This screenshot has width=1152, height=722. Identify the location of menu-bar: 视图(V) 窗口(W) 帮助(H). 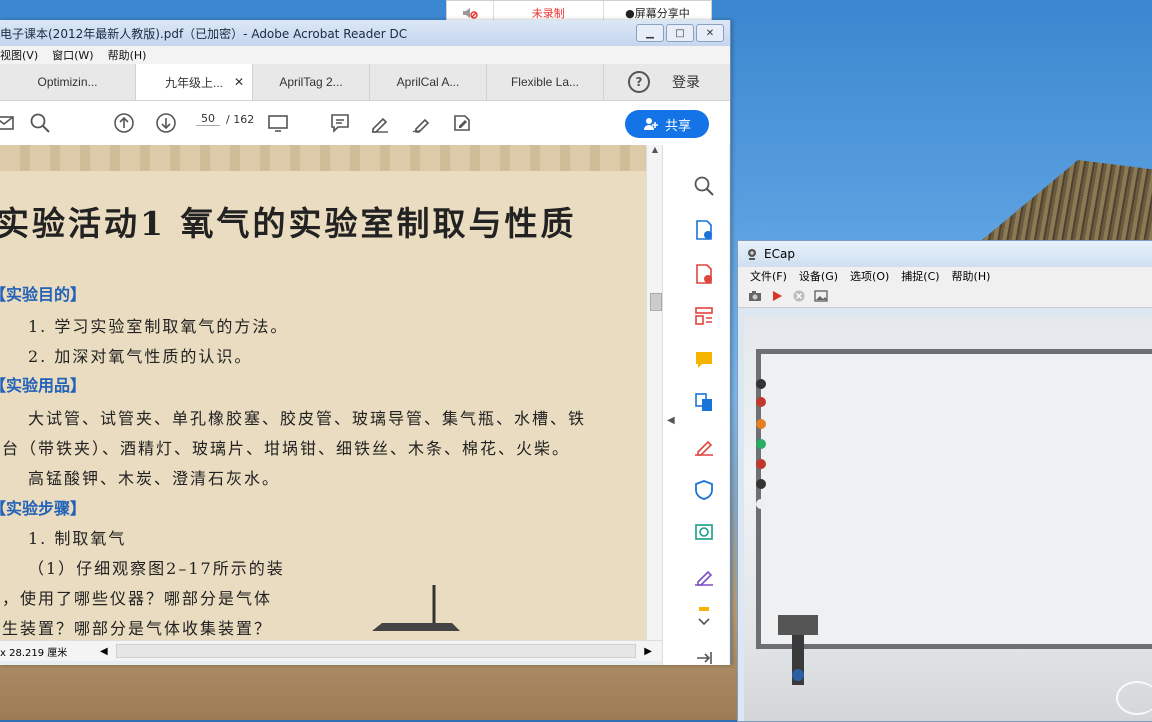
(365, 55).